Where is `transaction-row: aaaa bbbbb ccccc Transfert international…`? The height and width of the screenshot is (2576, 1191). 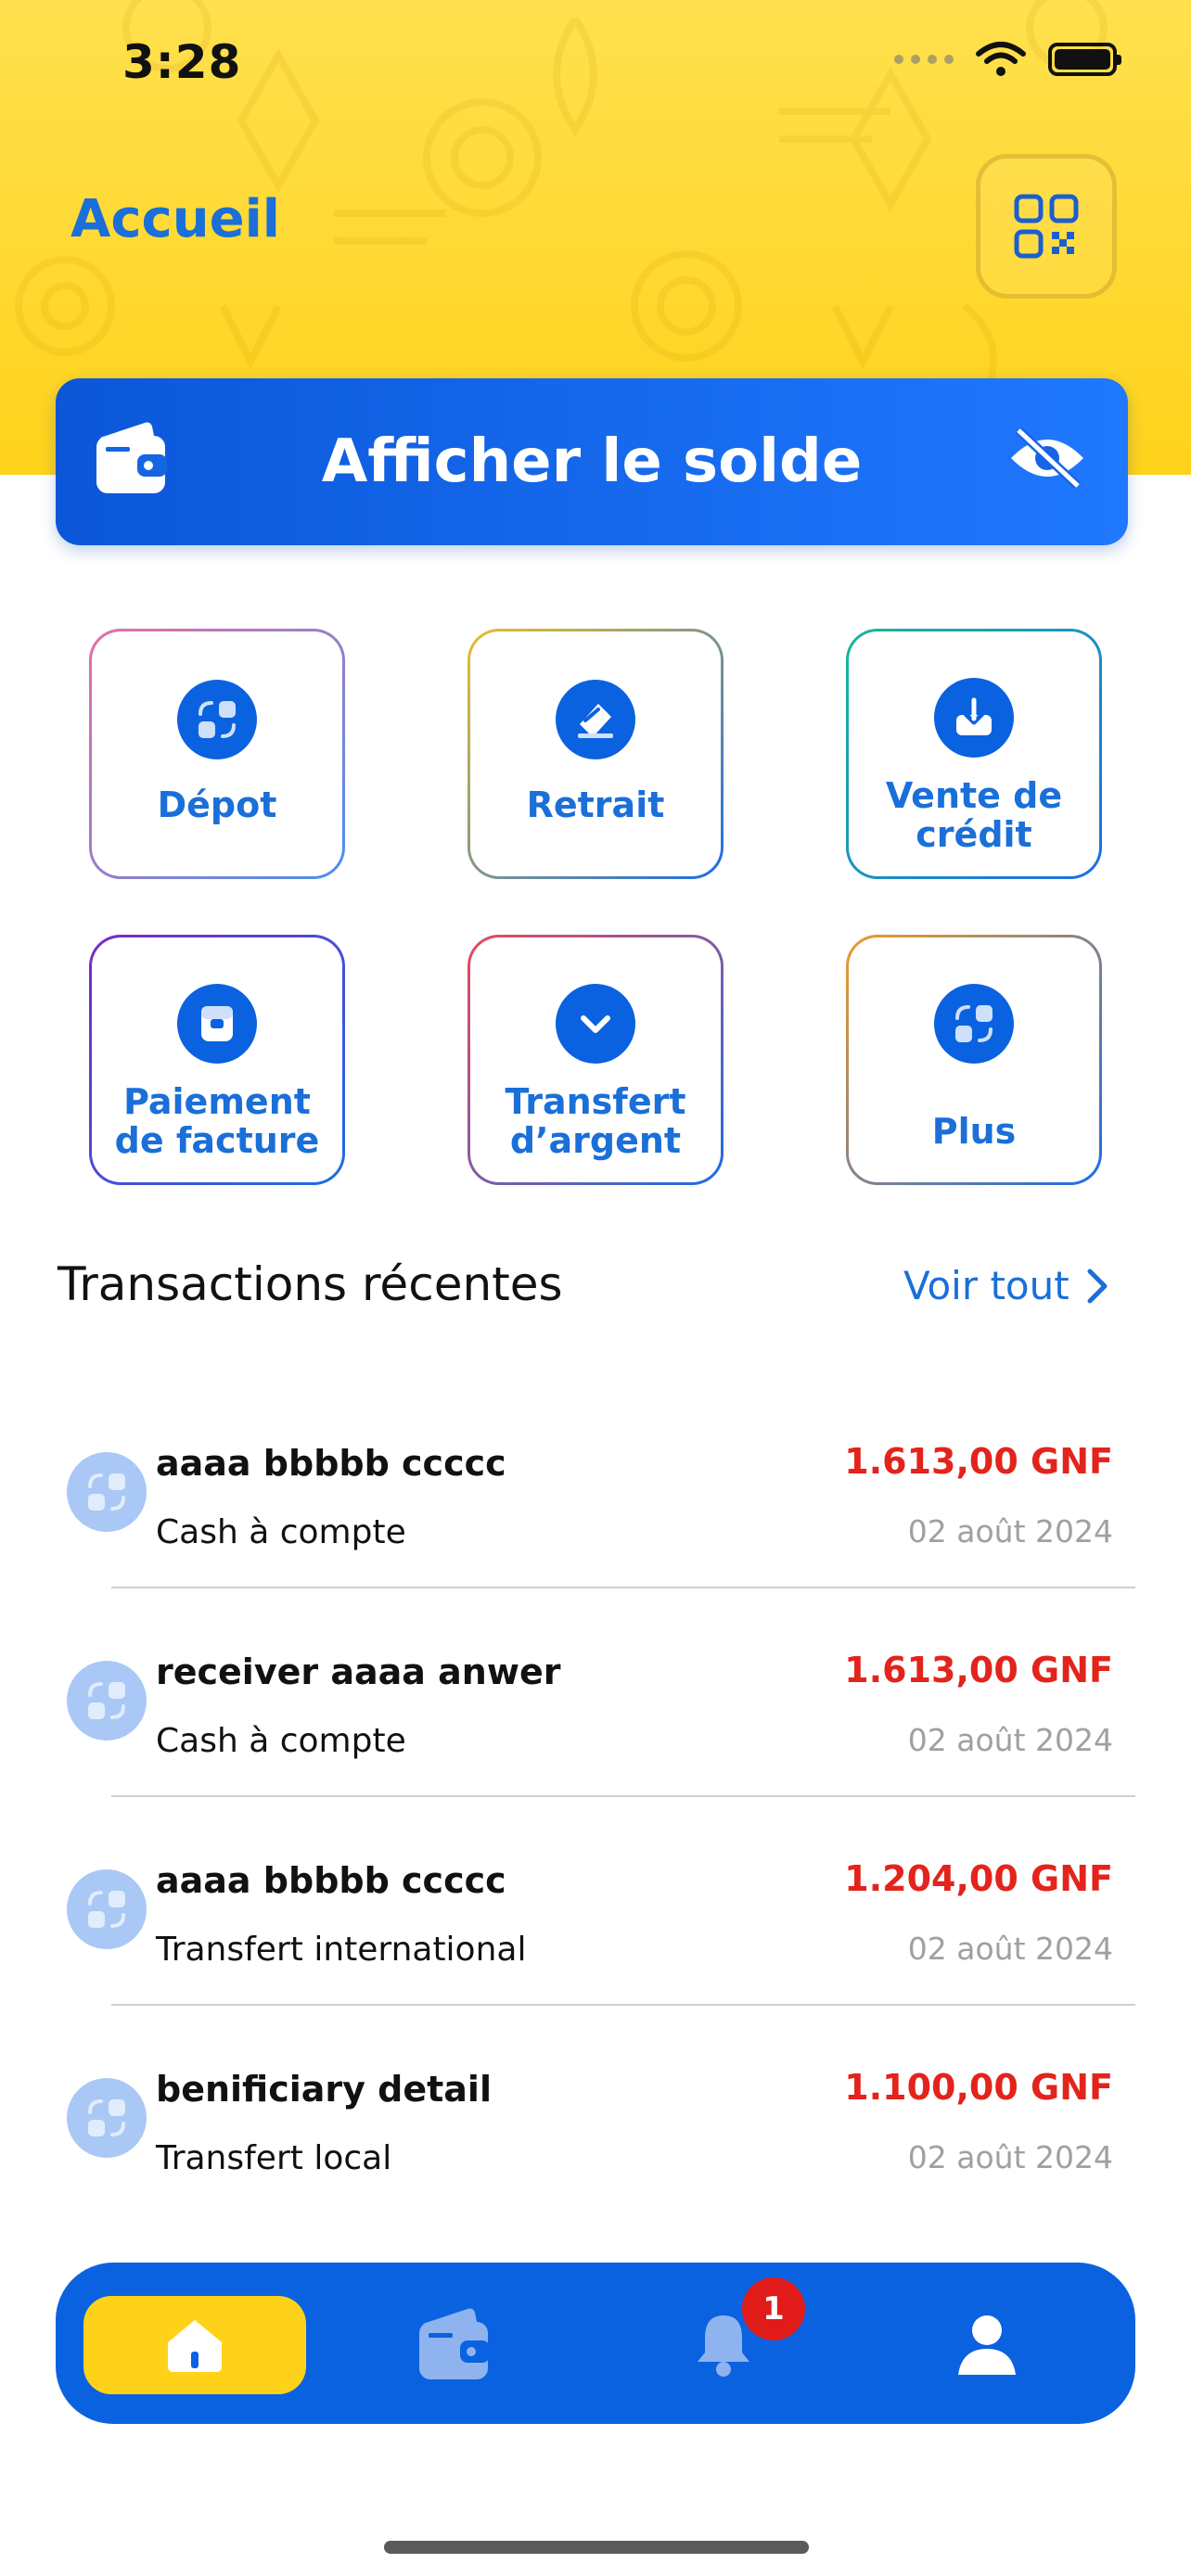 transaction-row: aaaa bbbbb ccccc Transfert international… is located at coordinates (595, 1913).